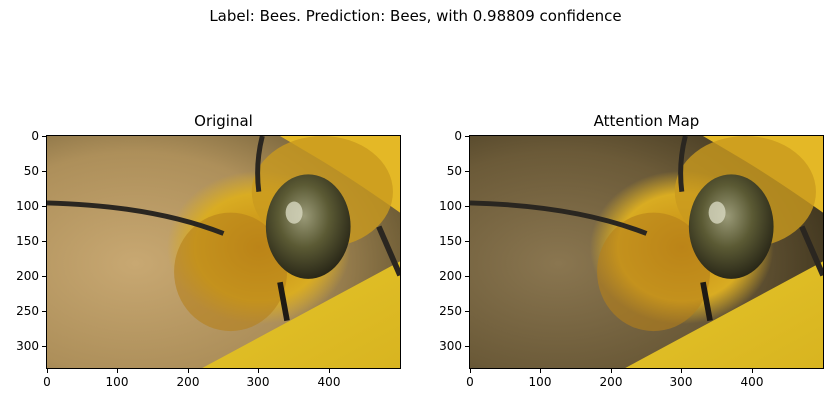  What do you see at coordinates (646, 121) in the screenshot?
I see `panel-title-attention-map: Attention Map` at bounding box center [646, 121].